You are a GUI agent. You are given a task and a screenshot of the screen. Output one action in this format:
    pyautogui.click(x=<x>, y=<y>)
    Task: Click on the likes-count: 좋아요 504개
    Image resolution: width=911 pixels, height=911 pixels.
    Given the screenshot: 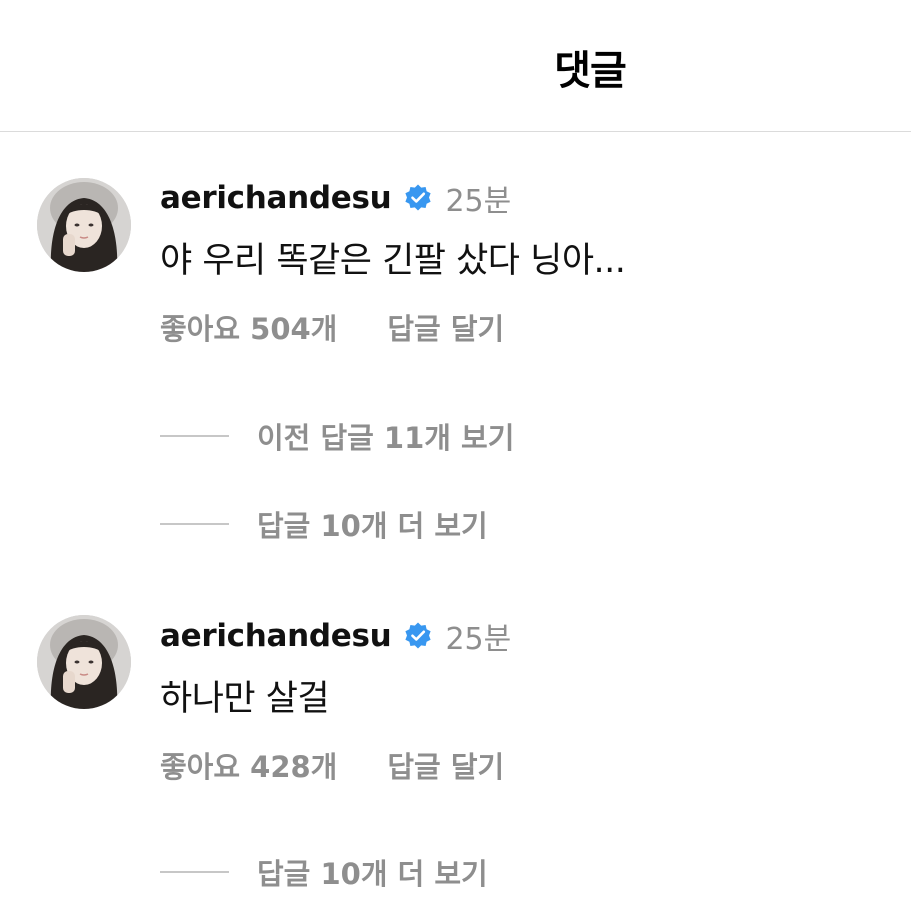 What is the action you would take?
    pyautogui.click(x=248, y=327)
    